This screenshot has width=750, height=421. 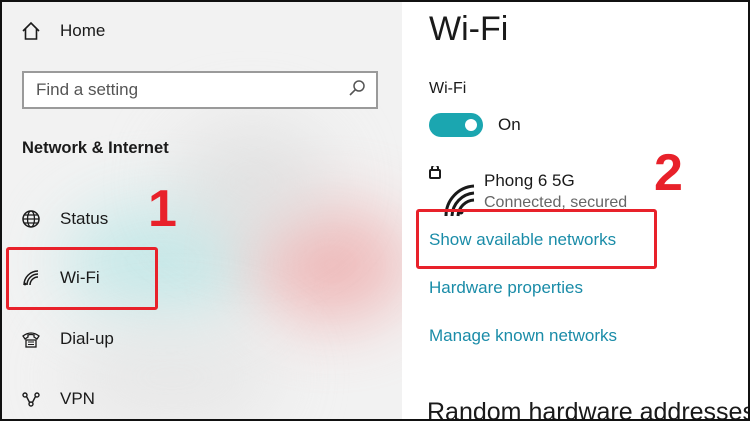 What do you see at coordinates (186, 90) in the screenshot?
I see `search-input` at bounding box center [186, 90].